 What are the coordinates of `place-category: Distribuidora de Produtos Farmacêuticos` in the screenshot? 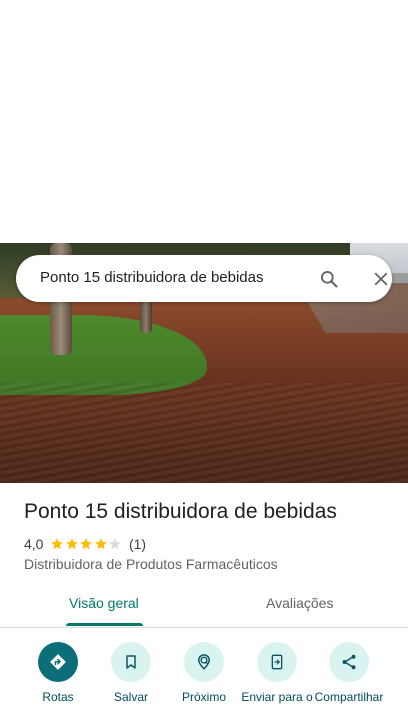 It's located at (151, 564).